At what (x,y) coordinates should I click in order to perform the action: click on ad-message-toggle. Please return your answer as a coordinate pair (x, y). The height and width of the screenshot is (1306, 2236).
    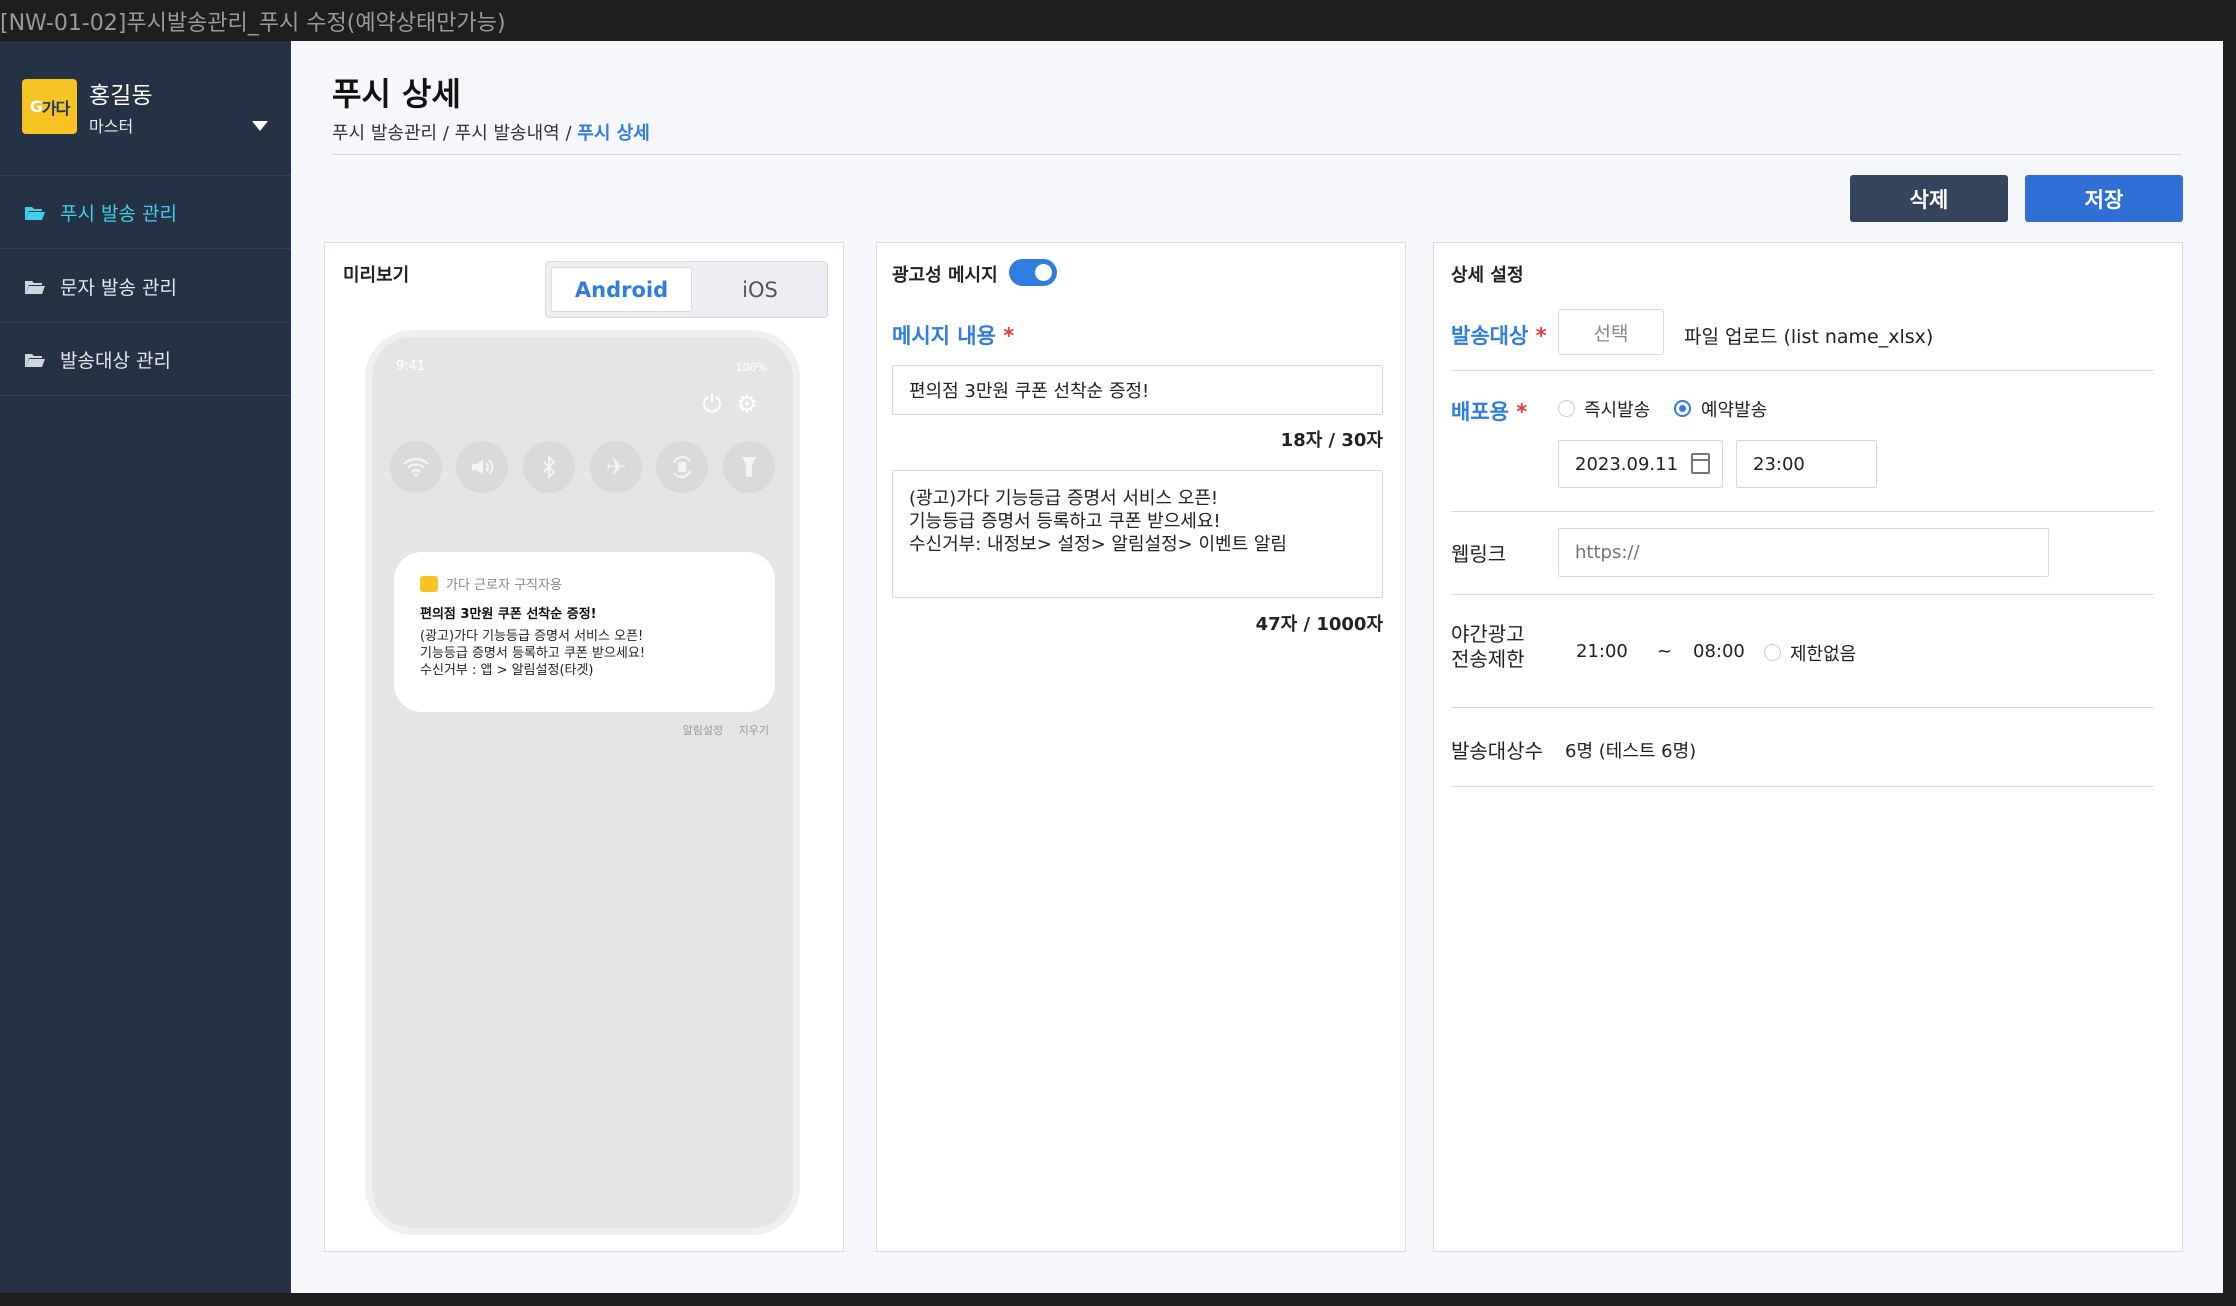
    Looking at the image, I should click on (1033, 272).